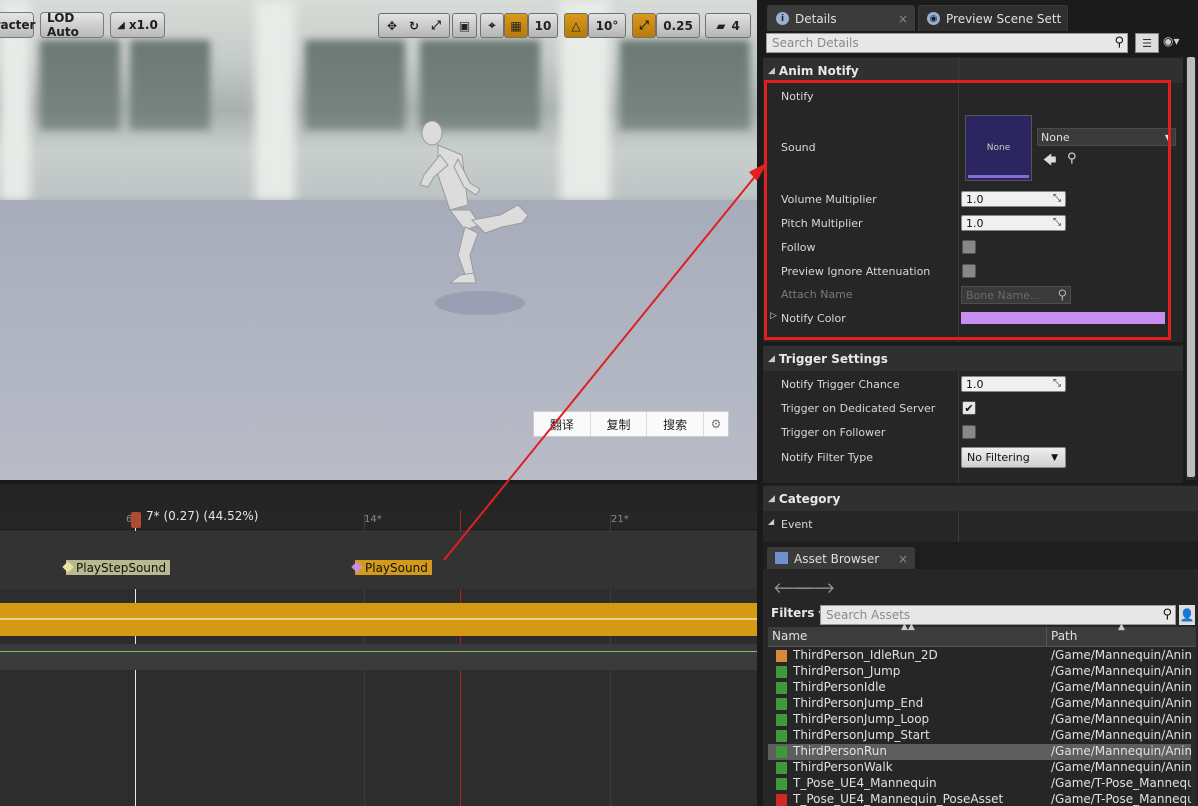 The image size is (1198, 806). Describe the element at coordinates (562, 424) in the screenshot. I see `translate-menu-item: 翻译` at that location.